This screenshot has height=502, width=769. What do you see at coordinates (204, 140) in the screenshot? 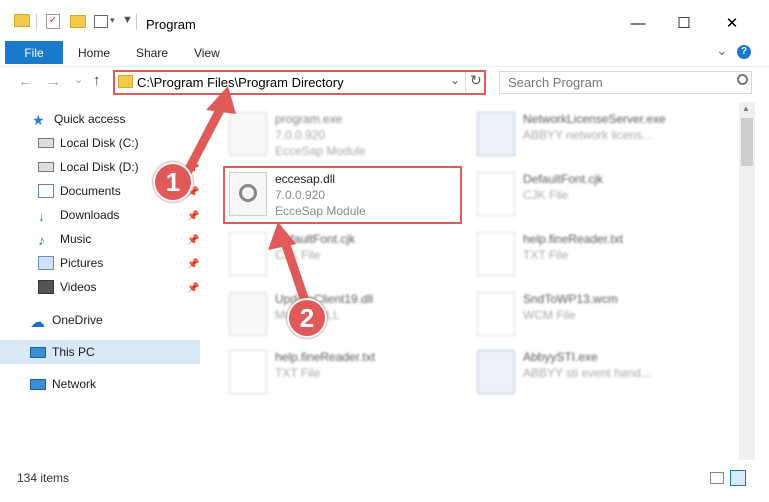
I see `arrow-1-shaft` at bounding box center [204, 140].